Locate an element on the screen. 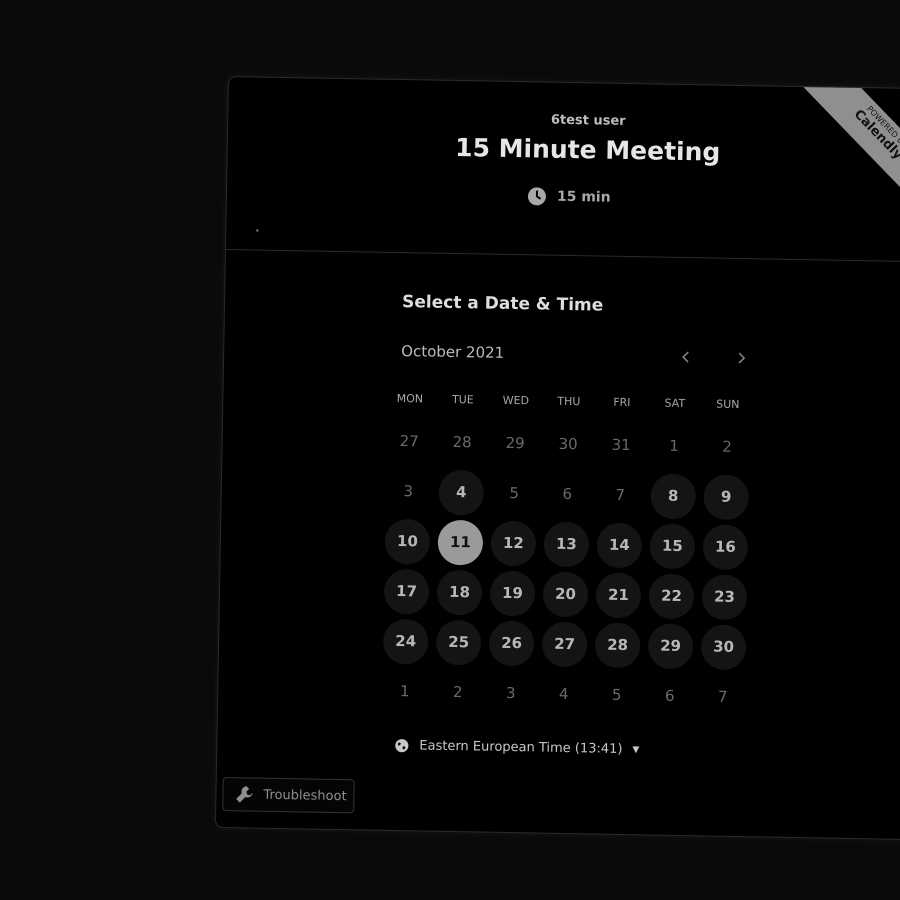 The width and height of the screenshot is (900, 900). calendar-day-available: 4 is located at coordinates (461, 492).